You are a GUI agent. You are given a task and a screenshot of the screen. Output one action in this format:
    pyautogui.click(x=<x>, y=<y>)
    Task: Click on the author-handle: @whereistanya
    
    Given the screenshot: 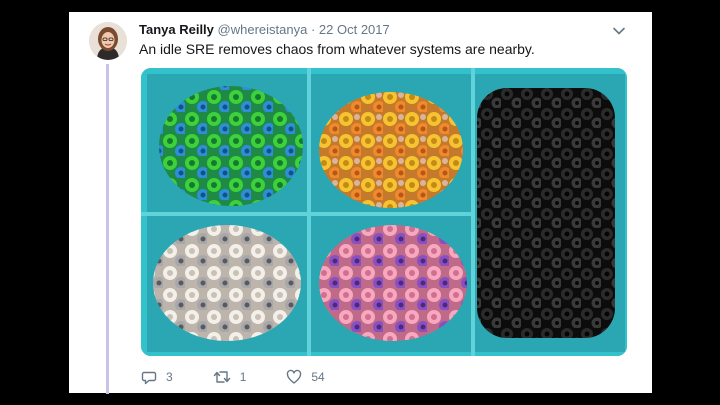 What is the action you would take?
    pyautogui.click(x=263, y=29)
    